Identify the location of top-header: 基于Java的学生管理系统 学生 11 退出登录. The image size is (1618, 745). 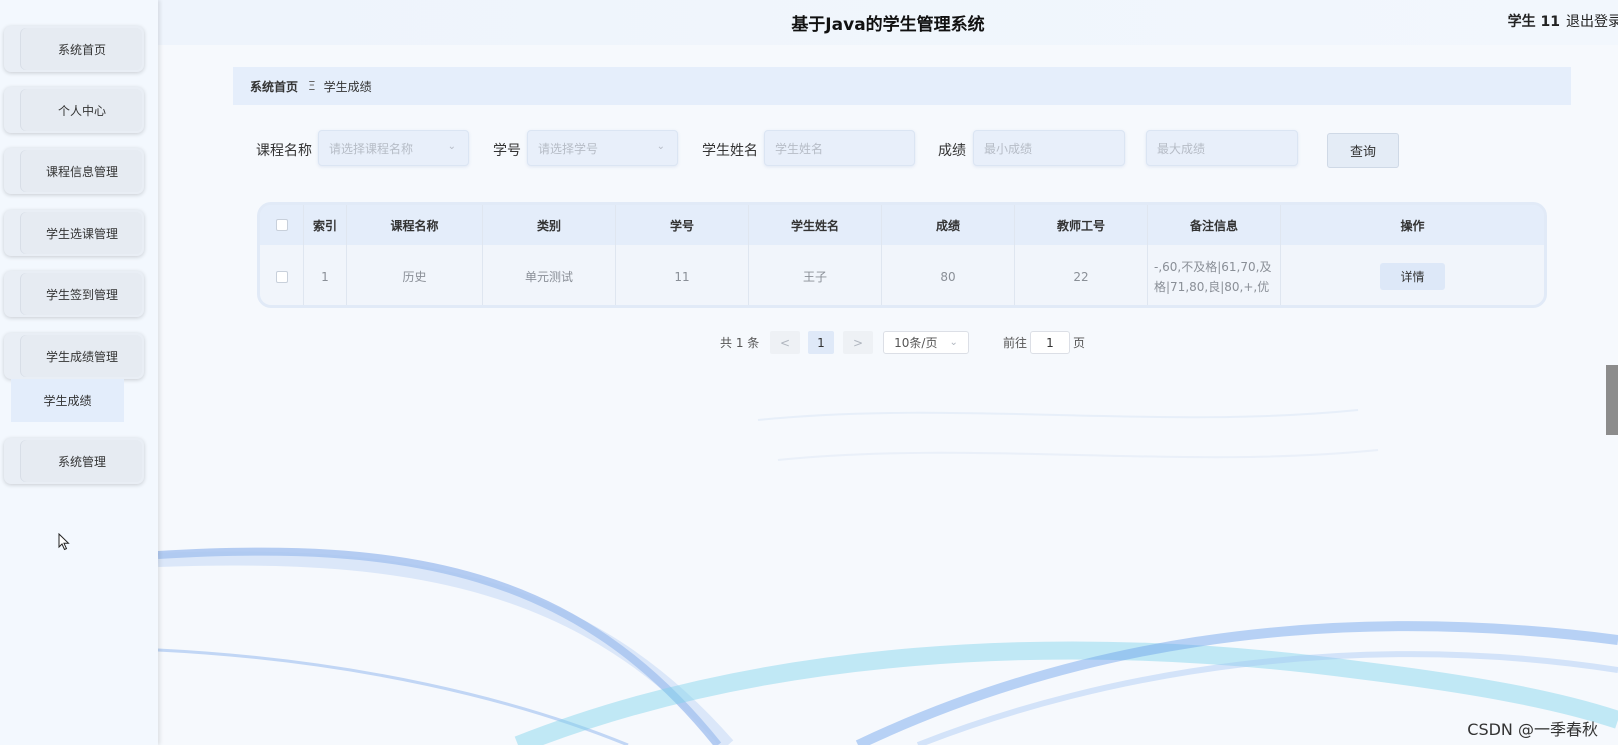
(888, 22).